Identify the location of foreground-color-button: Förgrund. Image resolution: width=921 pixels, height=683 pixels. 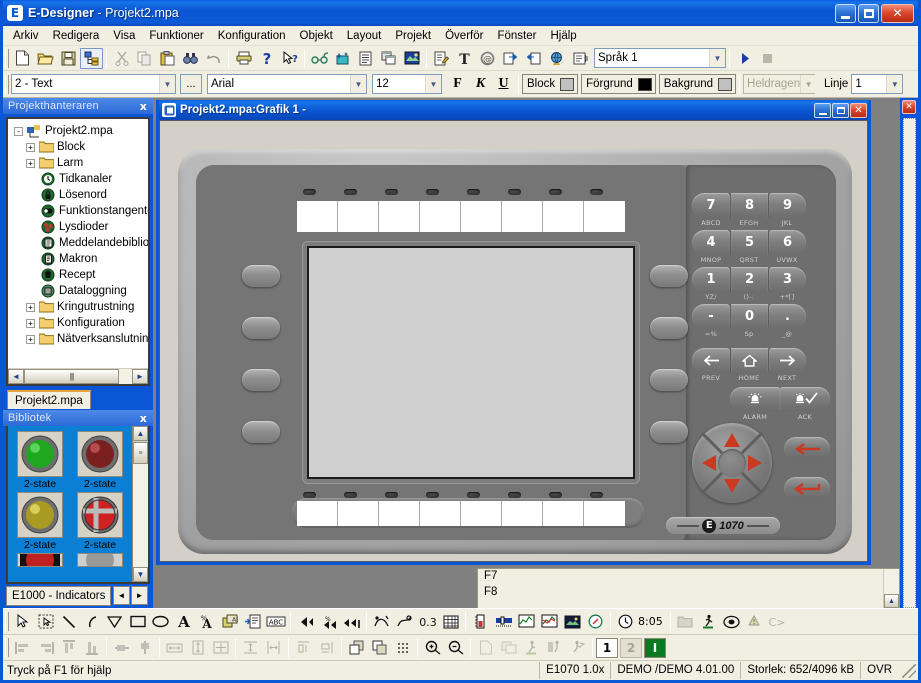
(618, 84).